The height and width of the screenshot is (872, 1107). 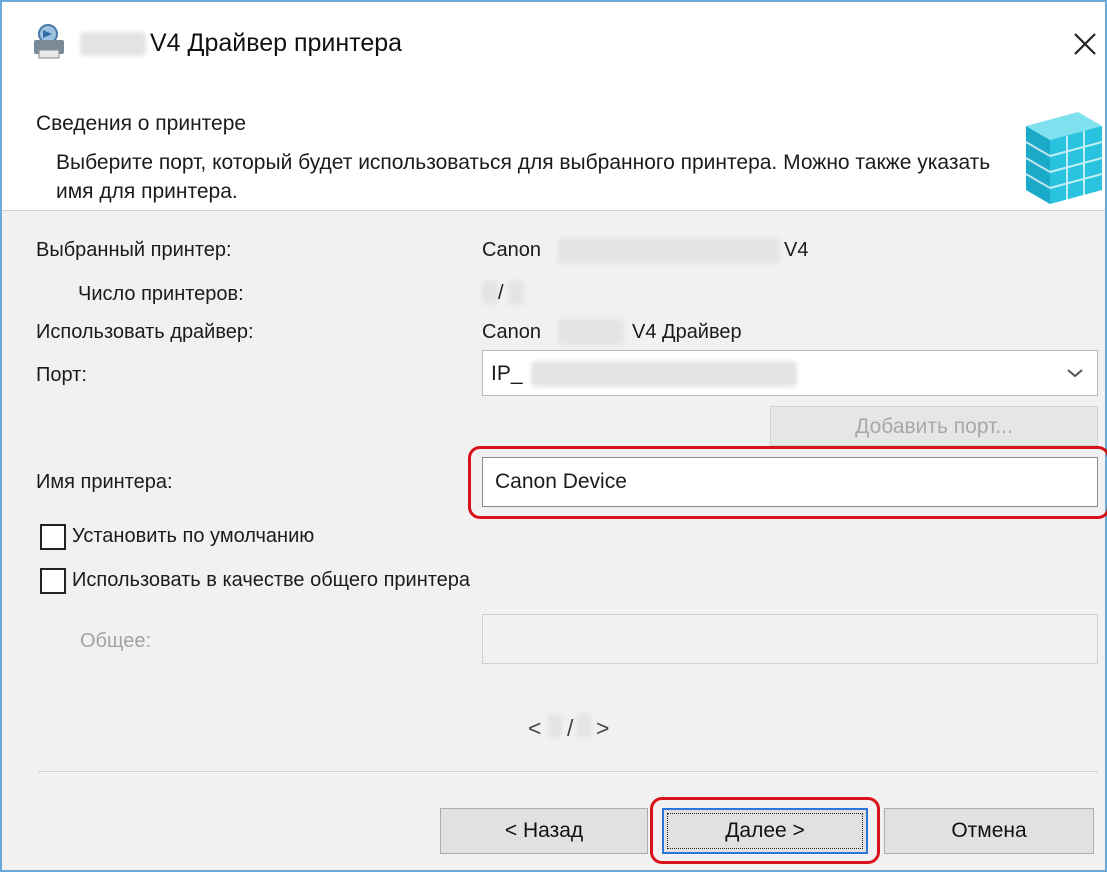 I want to click on printer-cube-icon, so click(x=1064, y=158).